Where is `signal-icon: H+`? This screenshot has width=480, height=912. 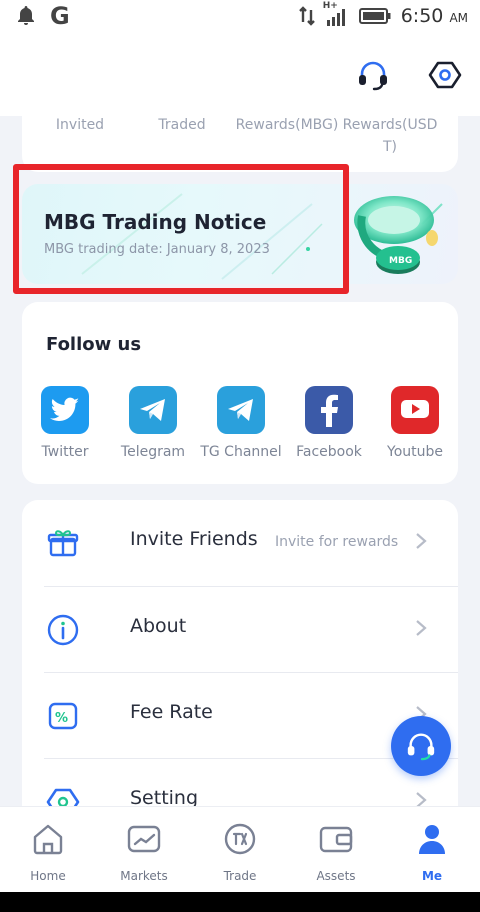 signal-icon: H+ is located at coordinates (336, 14).